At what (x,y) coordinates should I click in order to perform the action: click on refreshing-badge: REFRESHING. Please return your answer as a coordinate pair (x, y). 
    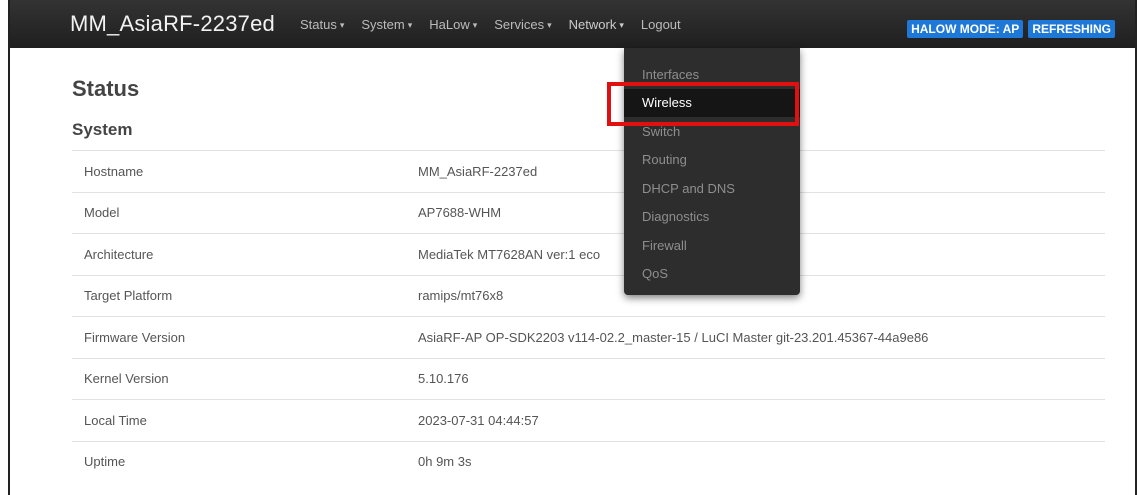
    Looking at the image, I should click on (1071, 29).